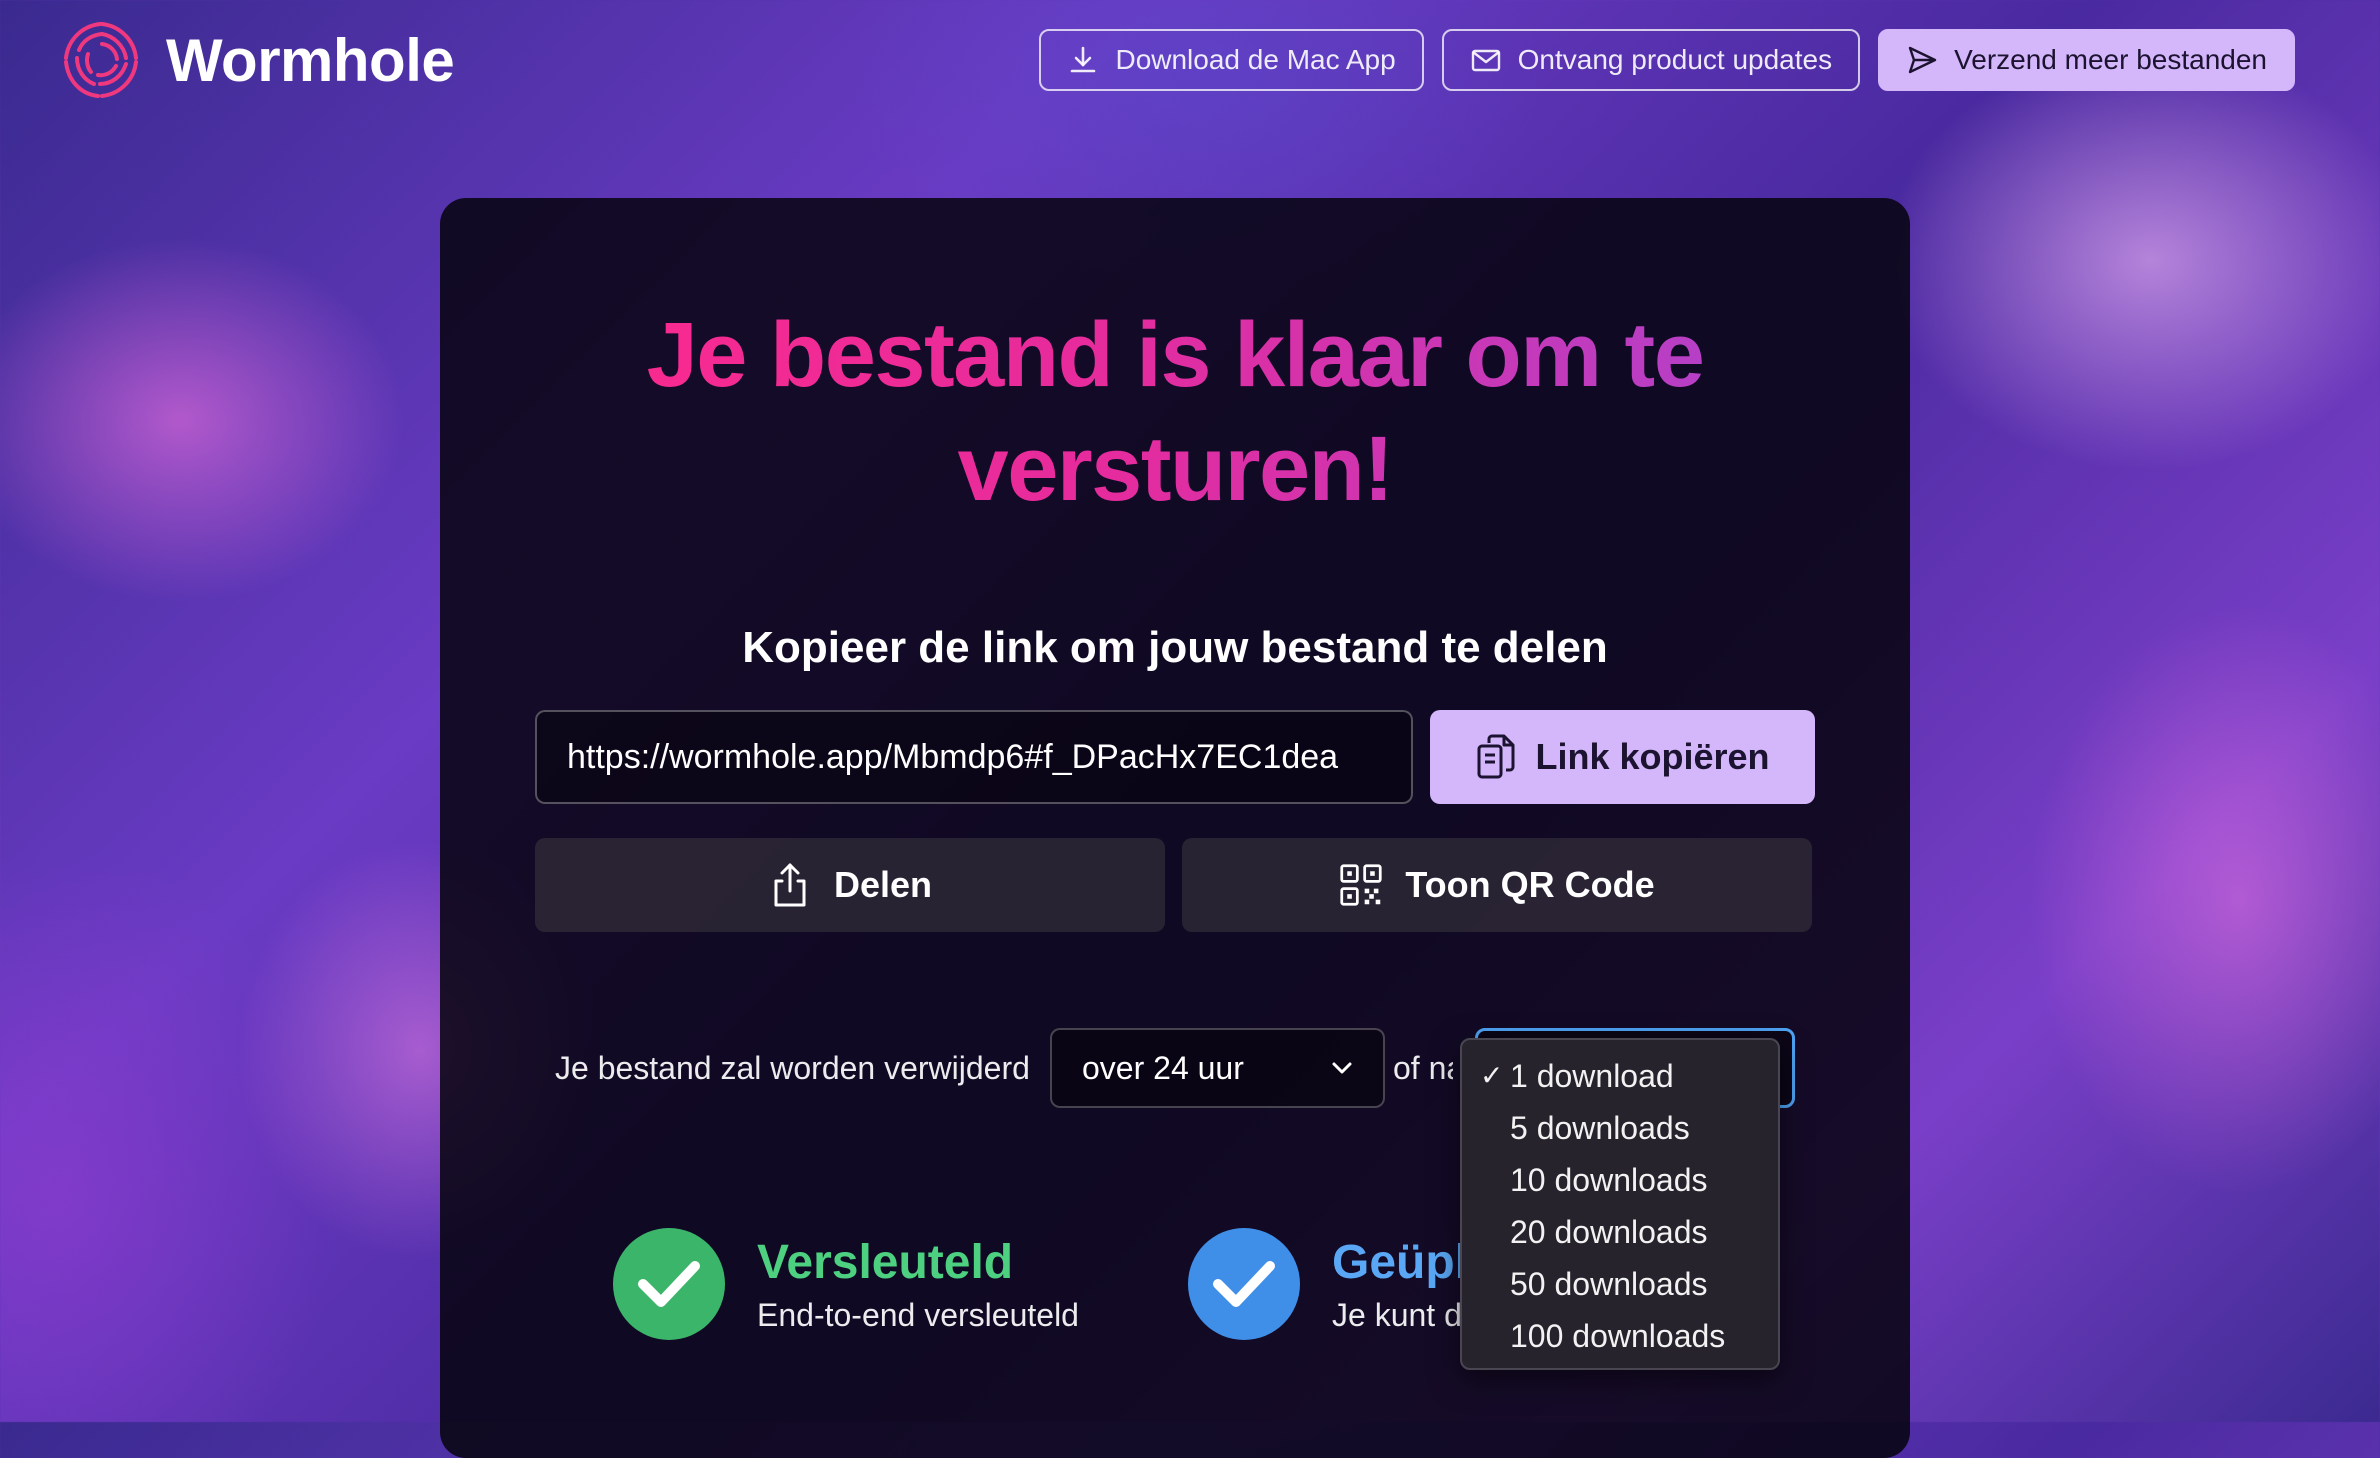  I want to click on feature-encrypted-desc: End-to-end versleuteld, so click(918, 1314).